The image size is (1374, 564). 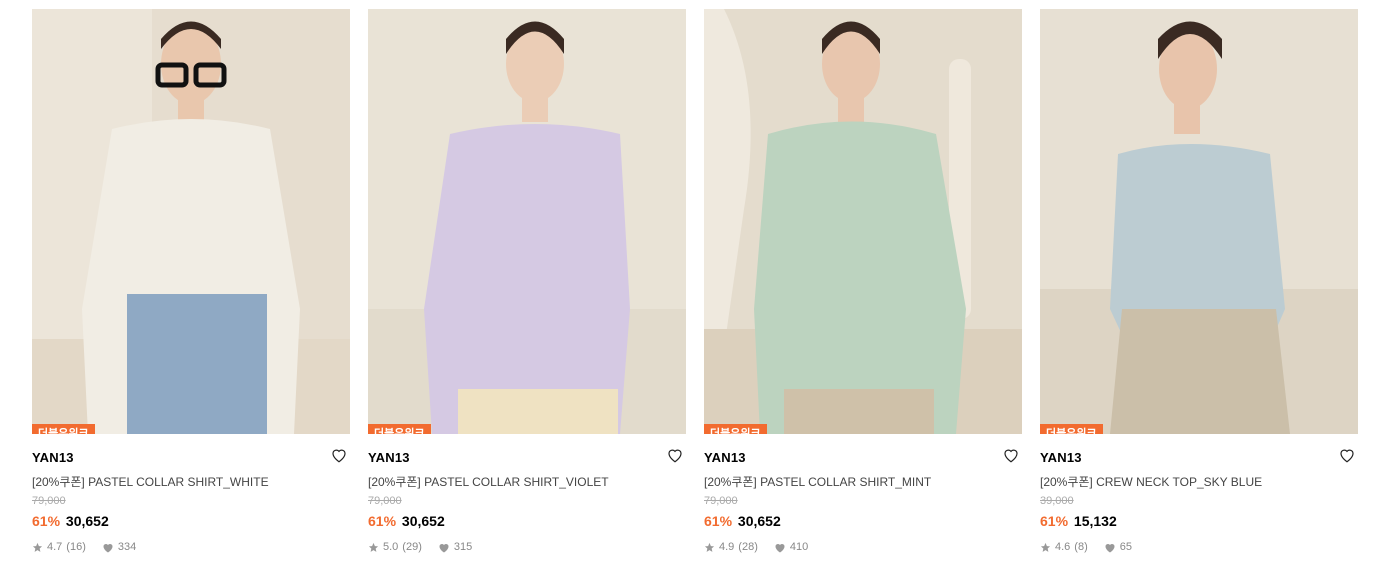 What do you see at coordinates (191, 547) in the screenshot?
I see `product-meta: 4.7 (16) 334` at bounding box center [191, 547].